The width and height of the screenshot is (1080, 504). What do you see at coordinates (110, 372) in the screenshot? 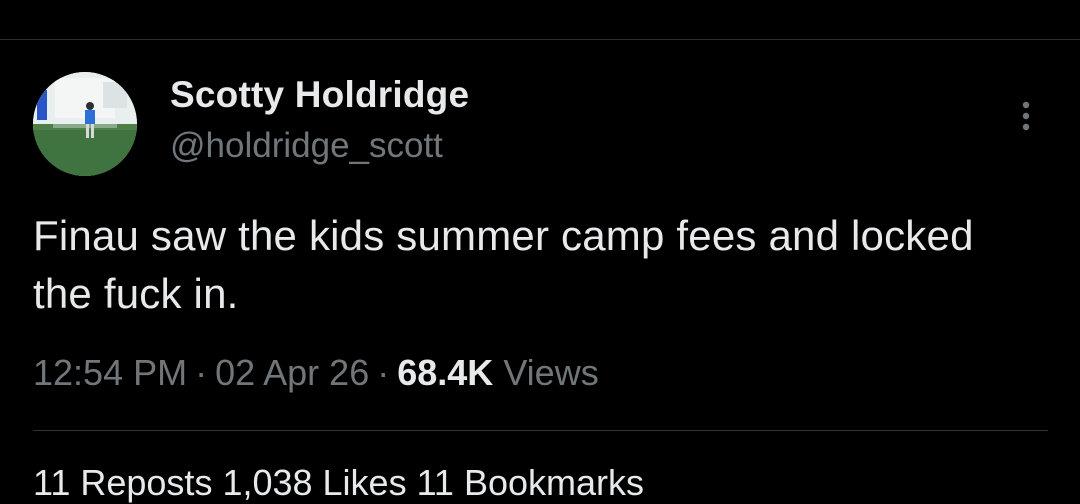
I see `tweet-time: 12:54 PM` at bounding box center [110, 372].